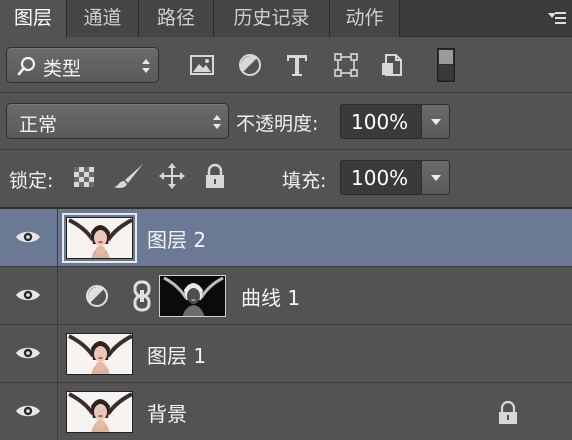 The width and height of the screenshot is (572, 440). Describe the element at coordinates (286, 411) in the screenshot. I see `layer-row-background: 背景` at that location.